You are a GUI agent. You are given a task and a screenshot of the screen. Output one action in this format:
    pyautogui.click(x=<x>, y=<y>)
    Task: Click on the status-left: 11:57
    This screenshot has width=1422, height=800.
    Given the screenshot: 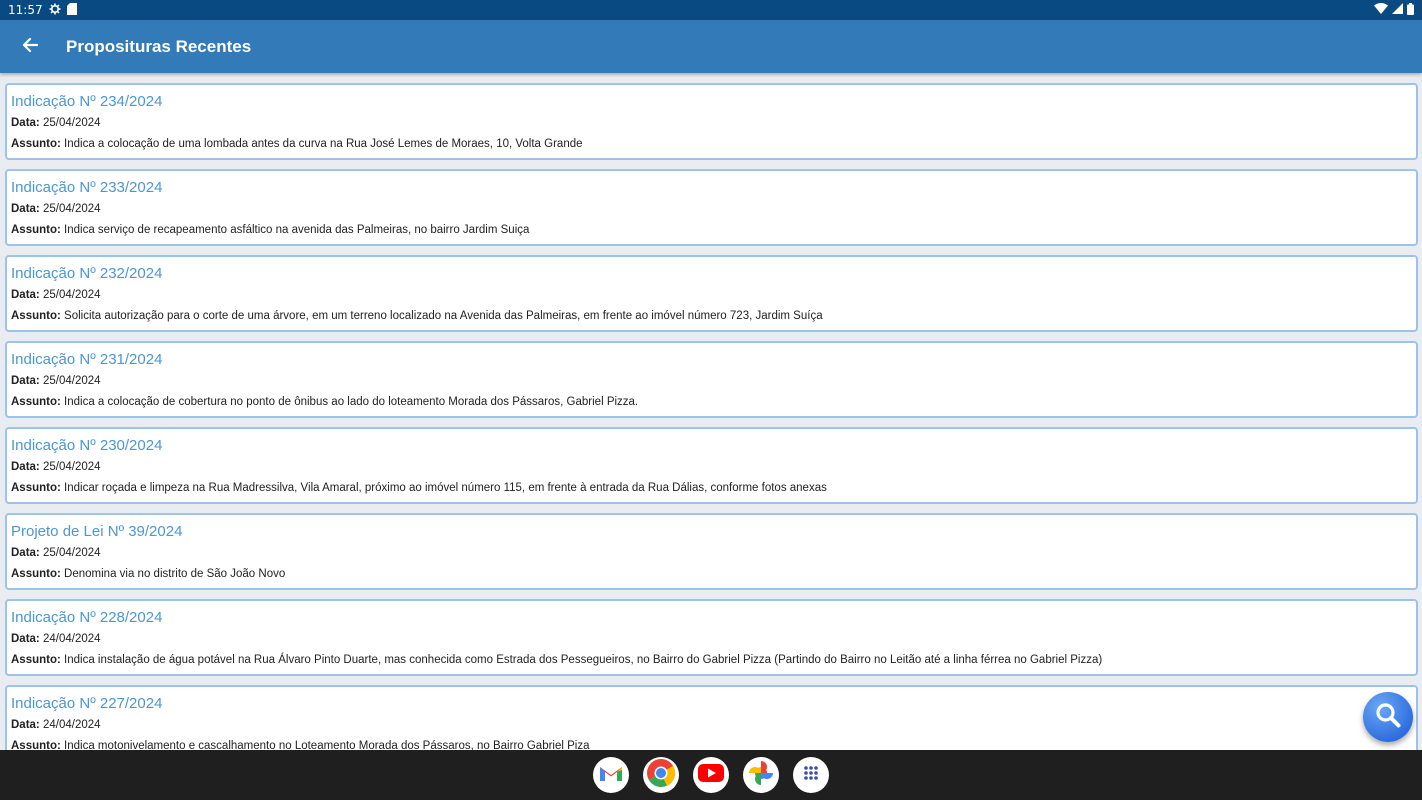 What is the action you would take?
    pyautogui.click(x=42, y=10)
    